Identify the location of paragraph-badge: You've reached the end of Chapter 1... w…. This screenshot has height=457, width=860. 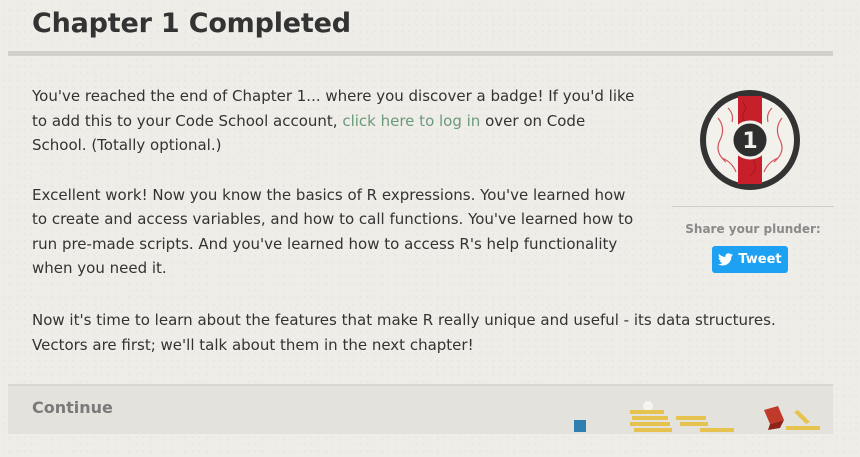
(338, 121).